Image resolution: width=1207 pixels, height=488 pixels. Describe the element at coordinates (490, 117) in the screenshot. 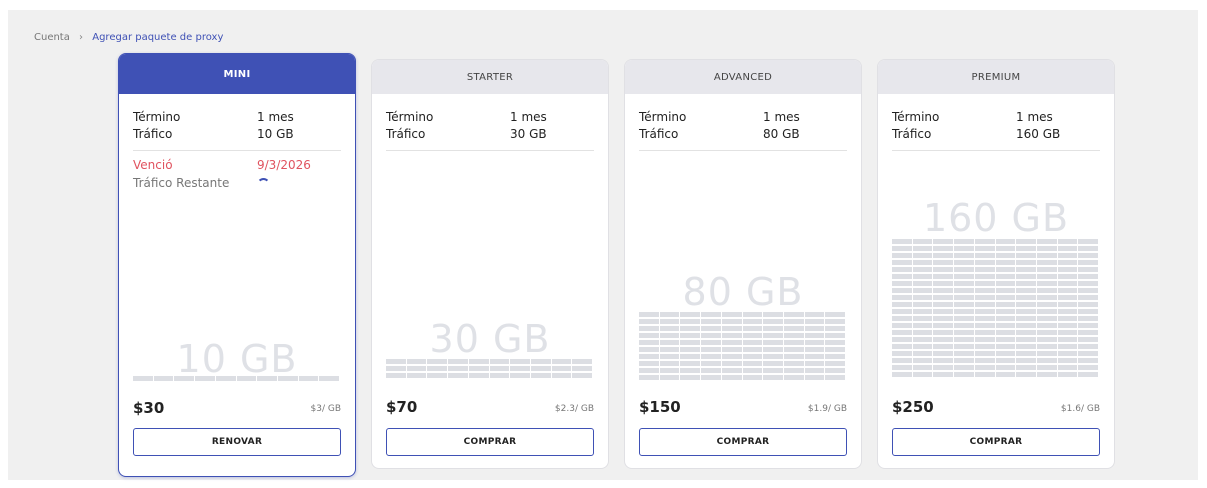

I see `term-row: Término 1 mes` at that location.